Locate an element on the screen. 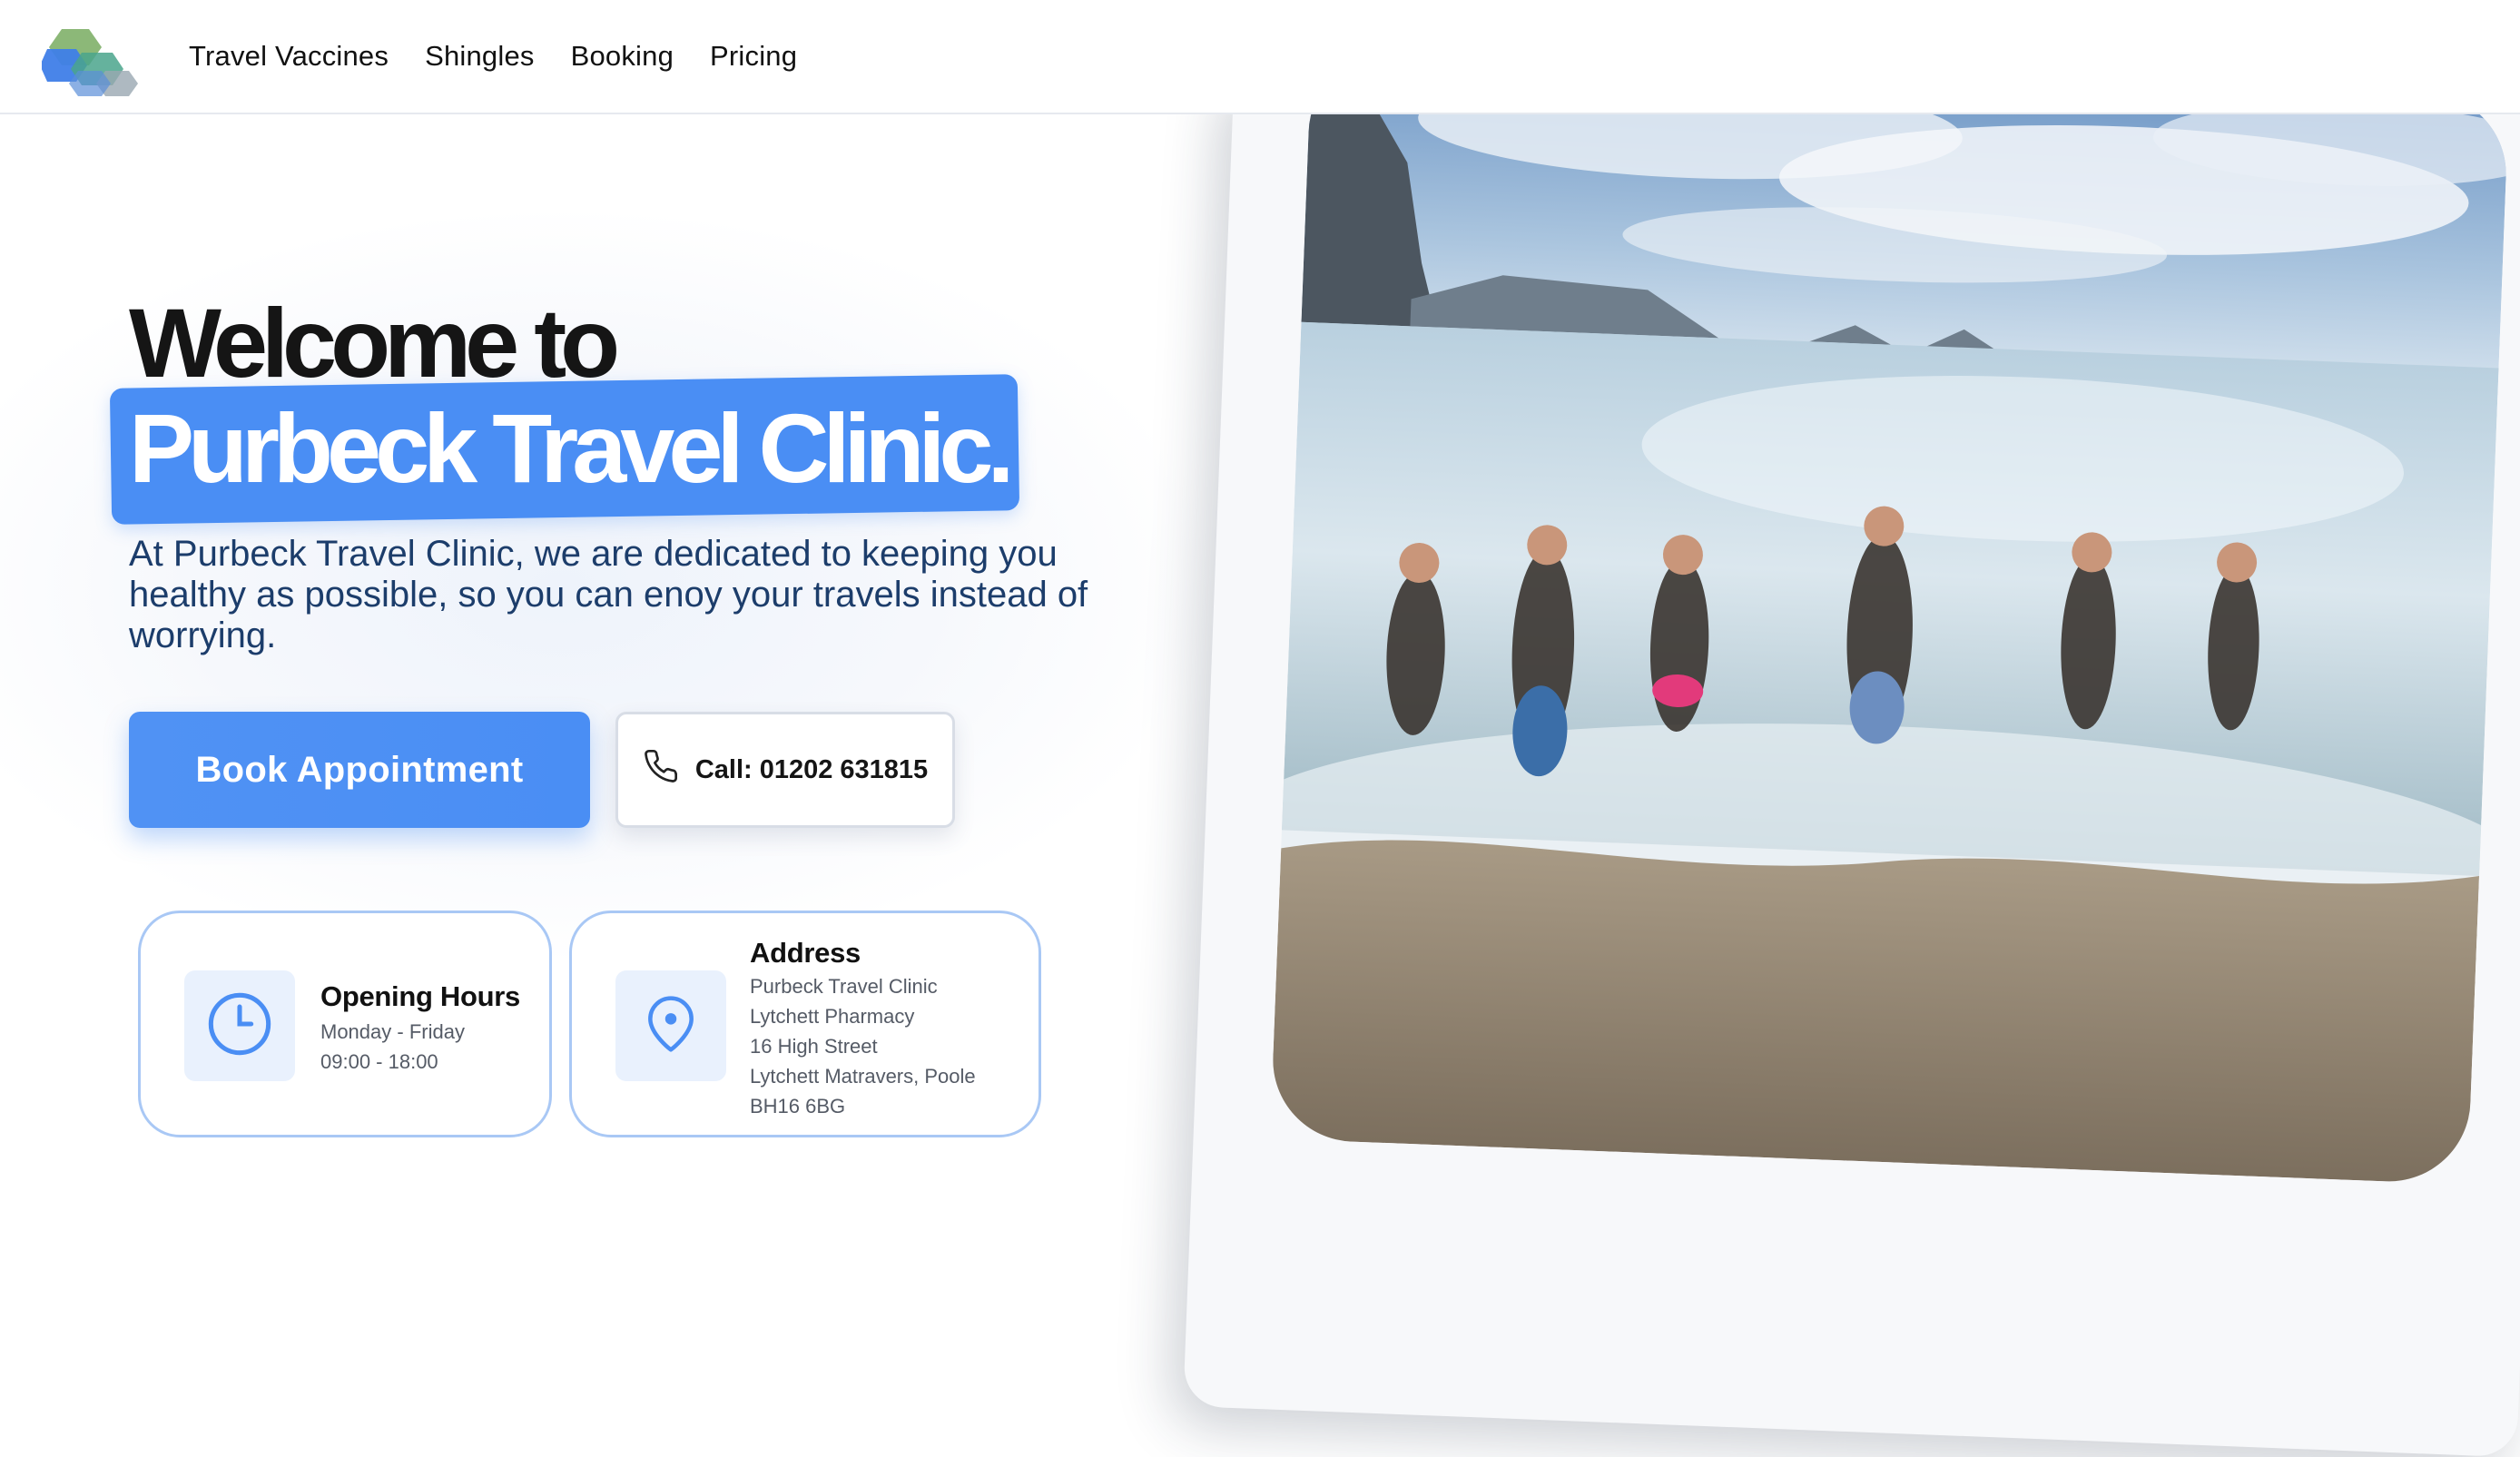 The height and width of the screenshot is (1457, 2520). clock-icon is located at coordinates (240, 1026).